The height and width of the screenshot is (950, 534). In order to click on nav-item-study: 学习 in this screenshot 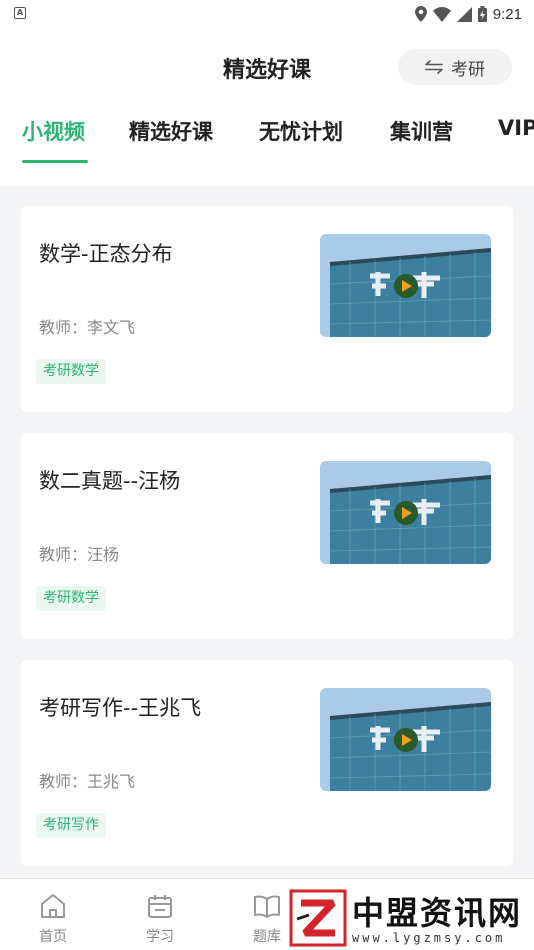, I will do `click(160, 919)`.